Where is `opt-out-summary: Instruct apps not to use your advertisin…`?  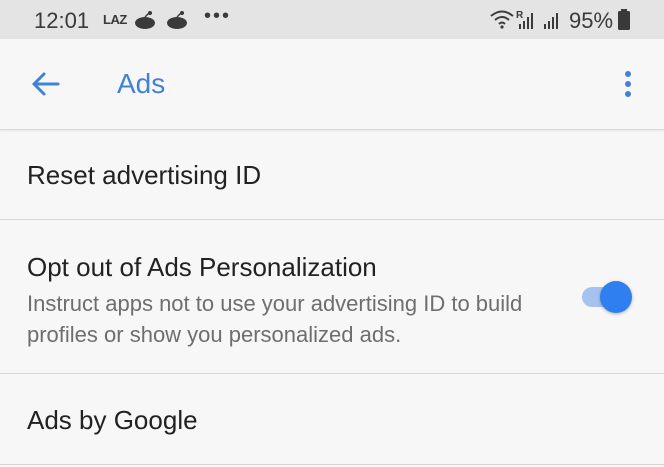 opt-out-summary: Instruct apps not to use your advertisin… is located at coordinates (275, 319).